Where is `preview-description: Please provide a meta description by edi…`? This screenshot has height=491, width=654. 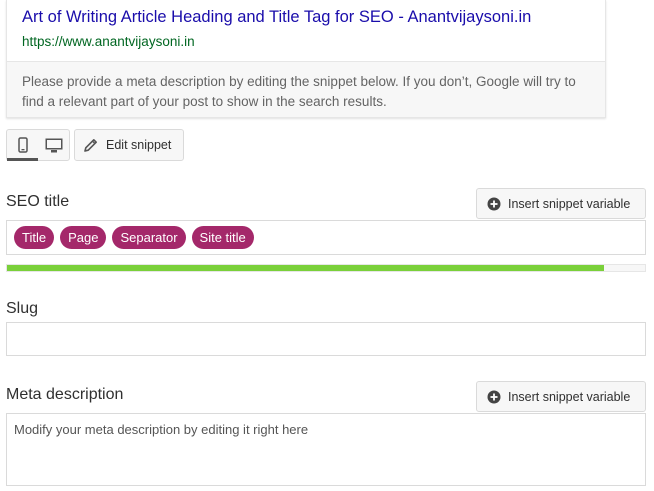
preview-description: Please provide a meta description by edi… is located at coordinates (299, 91).